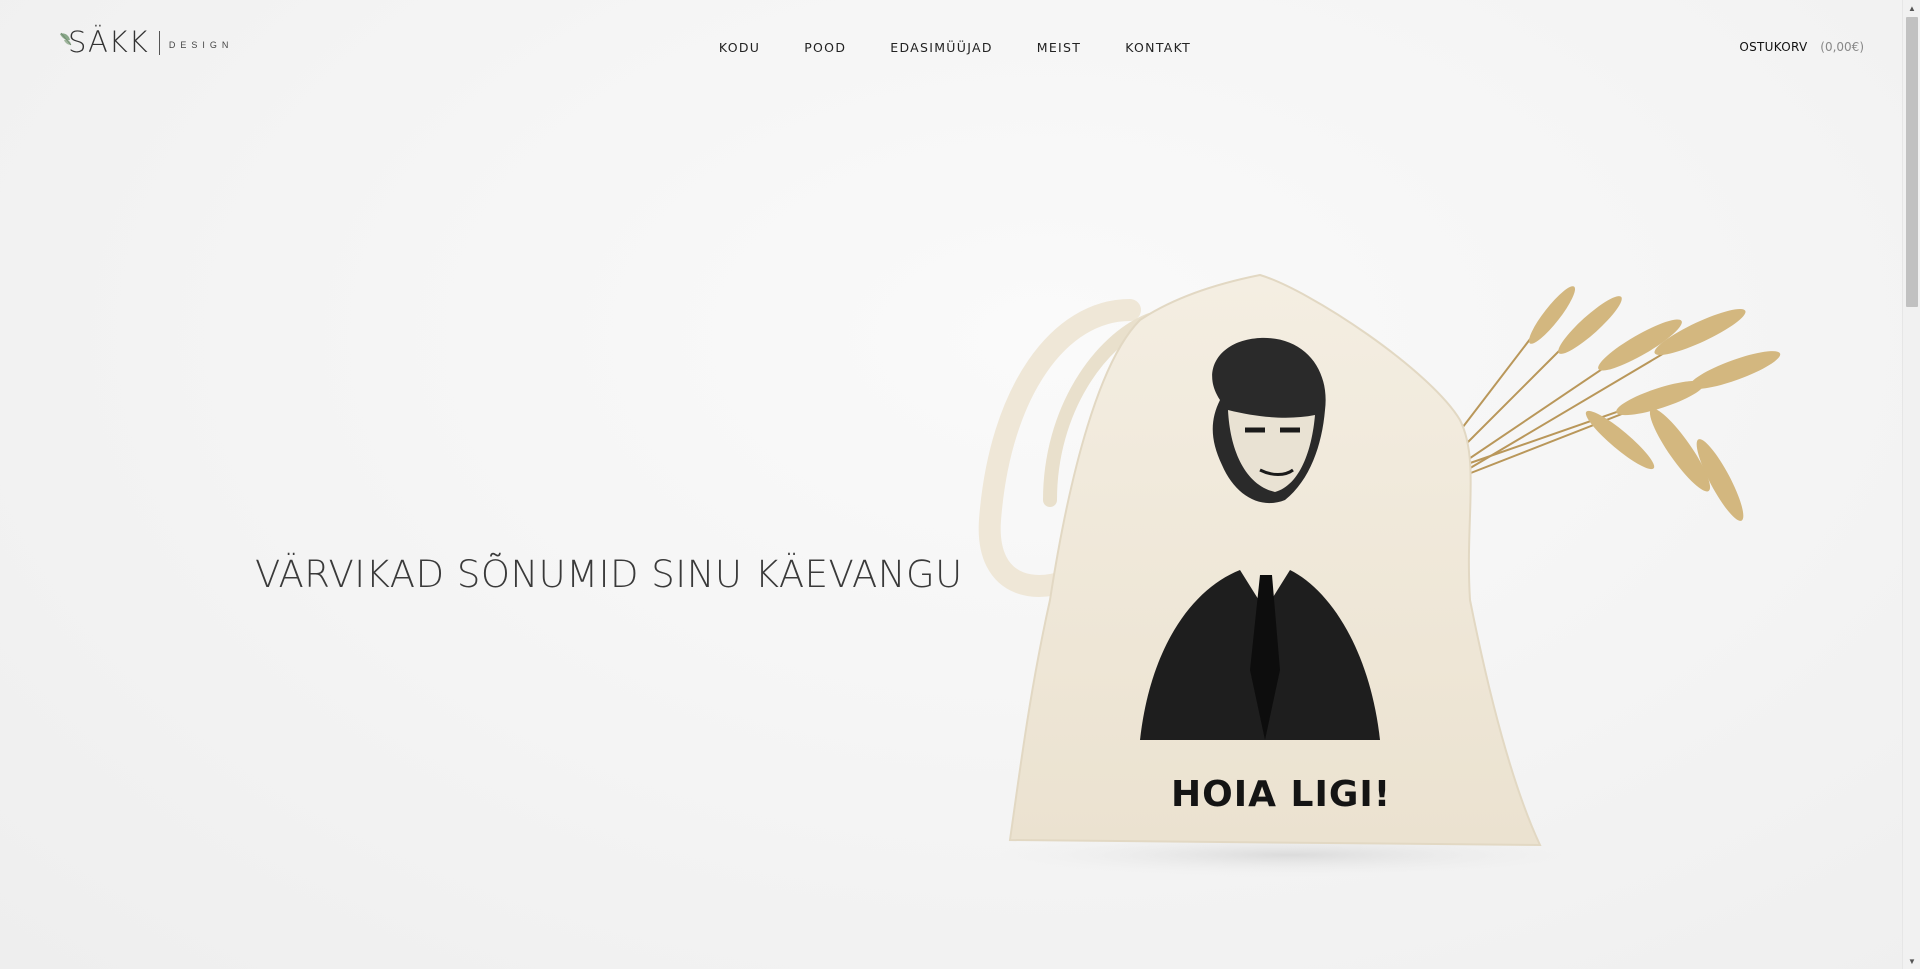 The image size is (1920, 969). What do you see at coordinates (1911, 961) in the screenshot?
I see `scroll-down-icon: ▼` at bounding box center [1911, 961].